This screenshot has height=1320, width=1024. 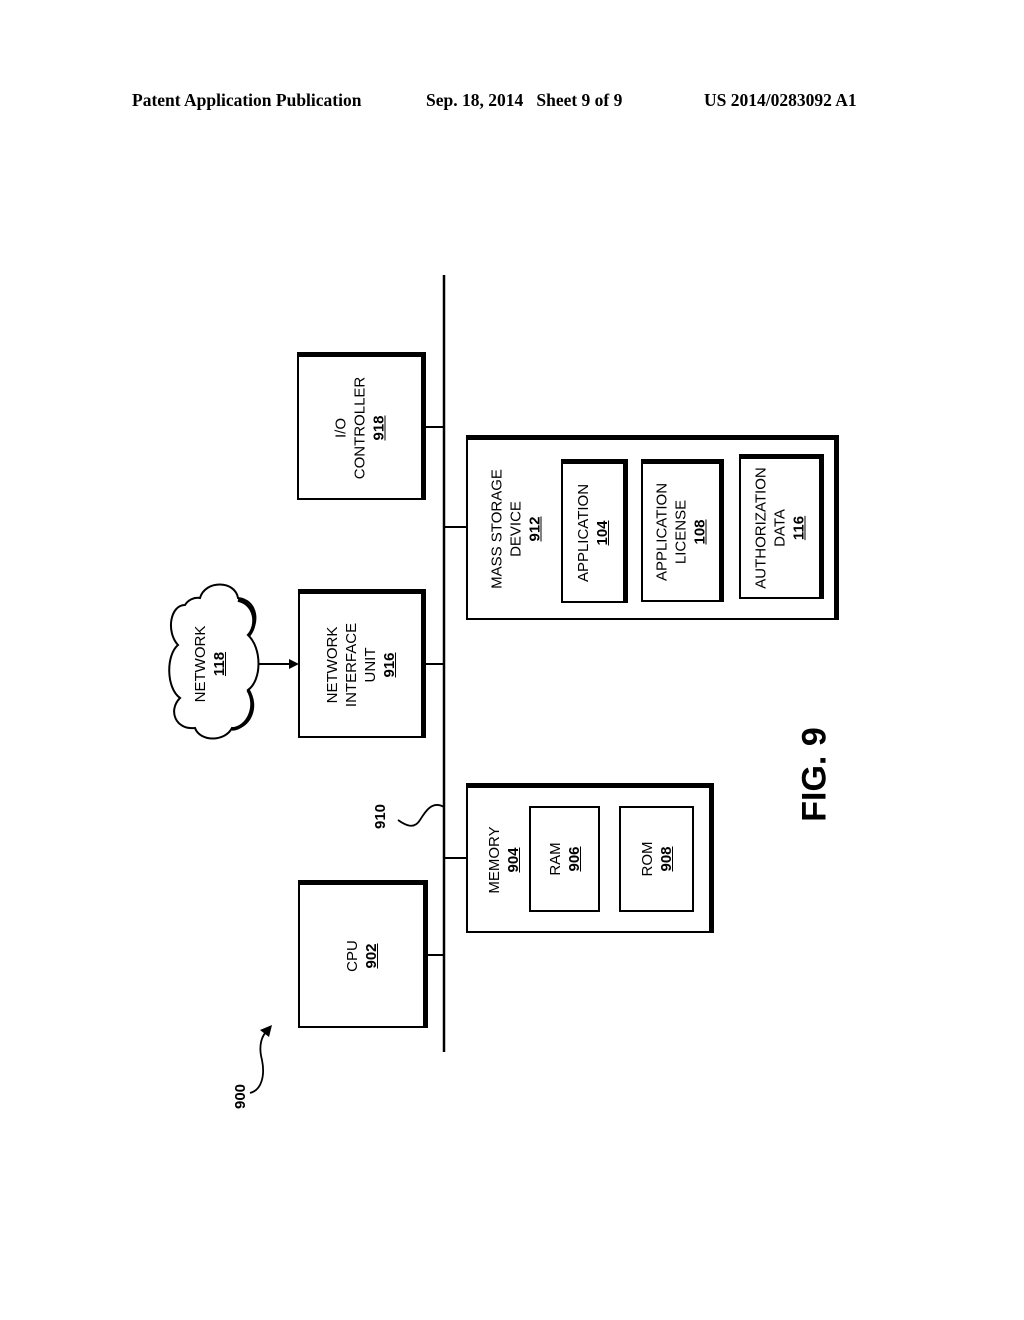 I want to click on msd-ref: 912, so click(x=535, y=529).